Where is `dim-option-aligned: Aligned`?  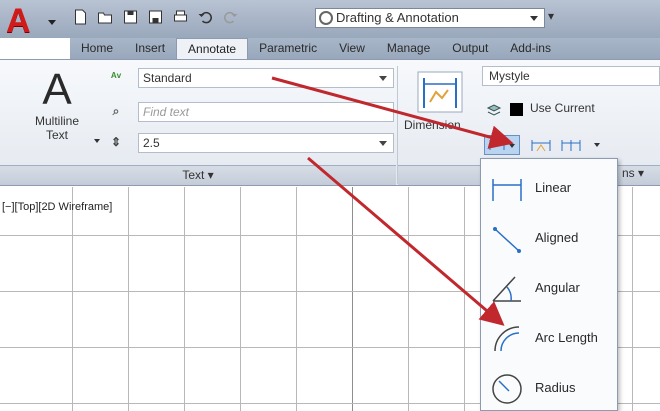
dim-option-aligned: Aligned is located at coordinates (550, 238).